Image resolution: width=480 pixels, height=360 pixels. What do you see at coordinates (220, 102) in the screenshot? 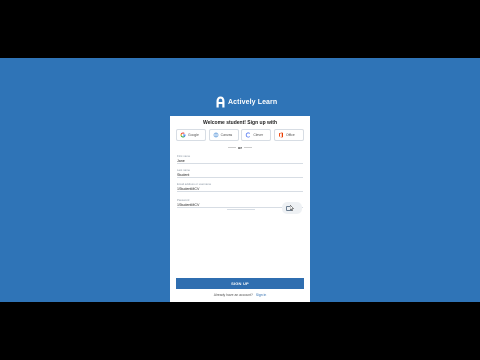
I see `actively-learn-logo-icon` at bounding box center [220, 102].